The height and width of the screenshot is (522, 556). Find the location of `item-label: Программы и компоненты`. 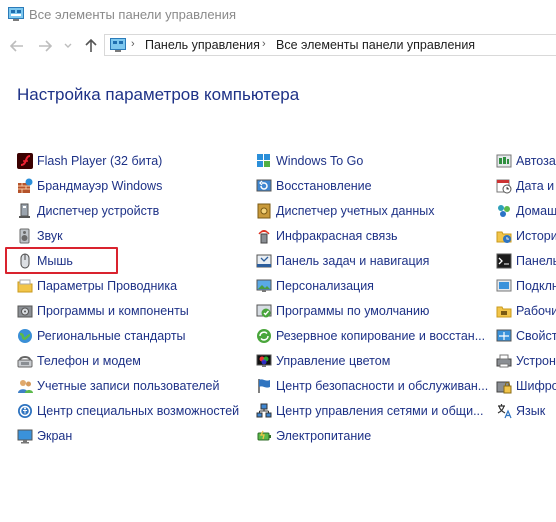

item-label: Программы и компоненты is located at coordinates (113, 311).